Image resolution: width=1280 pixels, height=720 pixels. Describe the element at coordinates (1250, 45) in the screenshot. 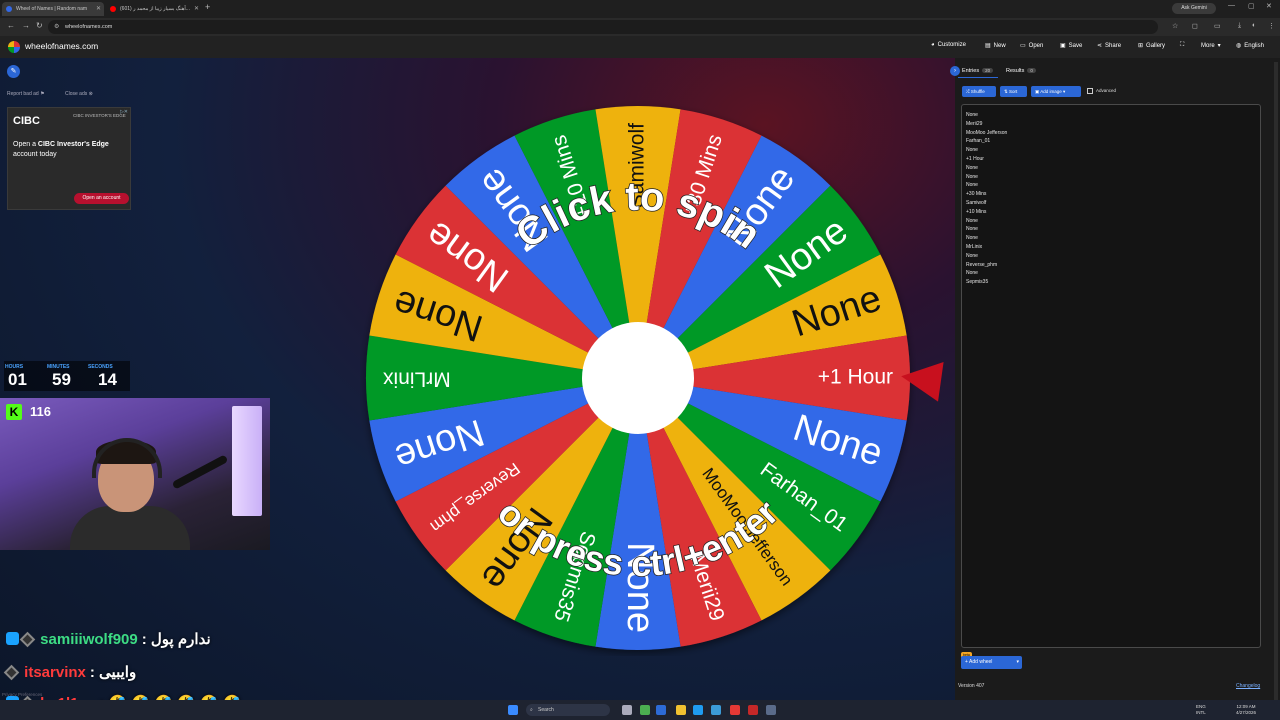

I see `language-button: ◍ English` at that location.